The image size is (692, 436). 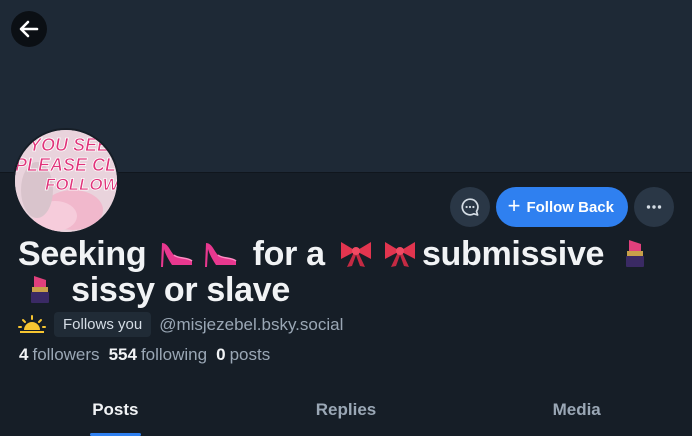 I want to click on tab-label: Media, so click(x=576, y=409).